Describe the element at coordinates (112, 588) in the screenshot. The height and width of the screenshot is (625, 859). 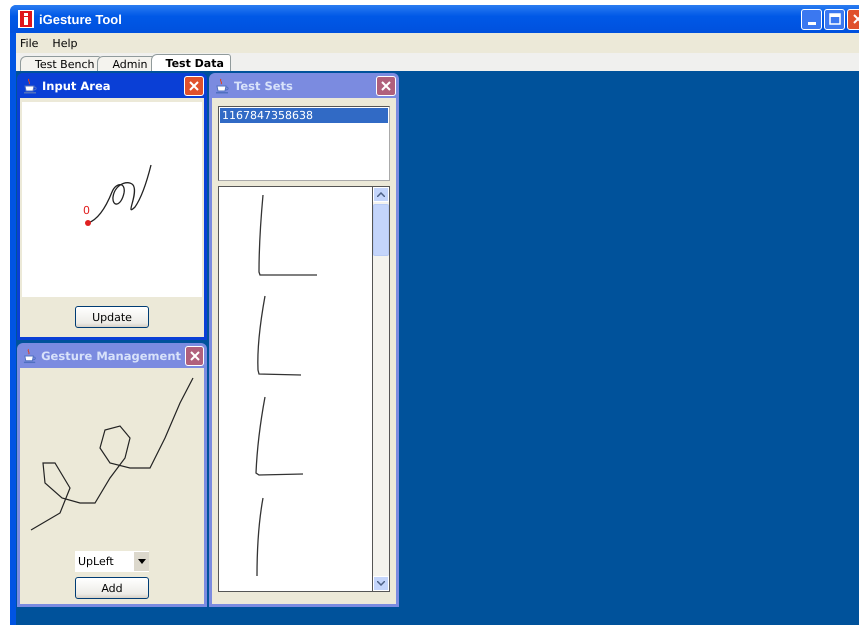
I see `add-button: Add` at that location.